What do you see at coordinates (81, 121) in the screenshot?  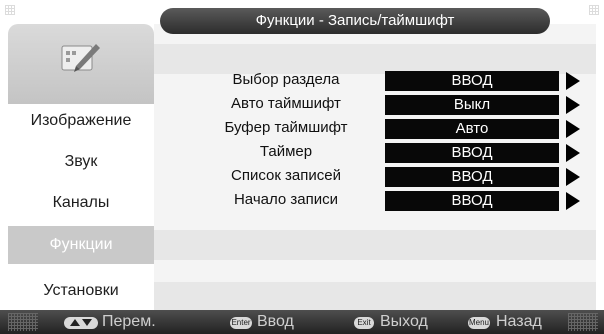 I see `sidebar-item-picture: Изображение` at bounding box center [81, 121].